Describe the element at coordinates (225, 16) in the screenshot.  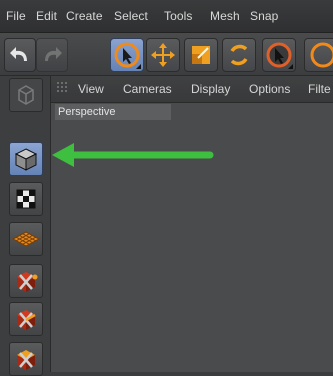
I see `menu-mesh: Mesh` at that location.